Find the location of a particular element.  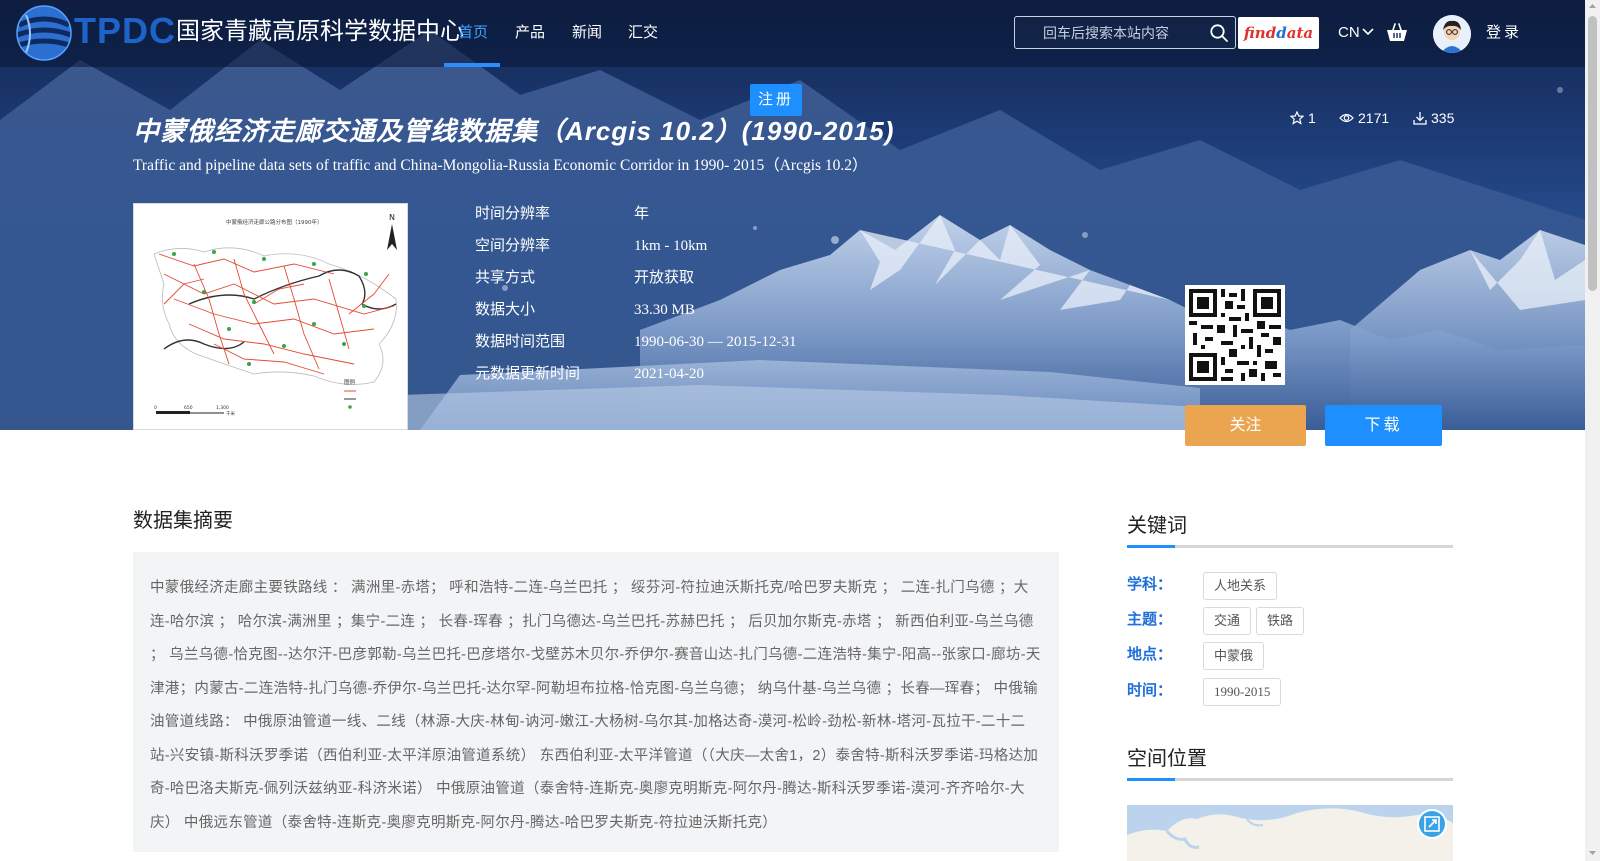

meta-value: 年 is located at coordinates (642, 214).